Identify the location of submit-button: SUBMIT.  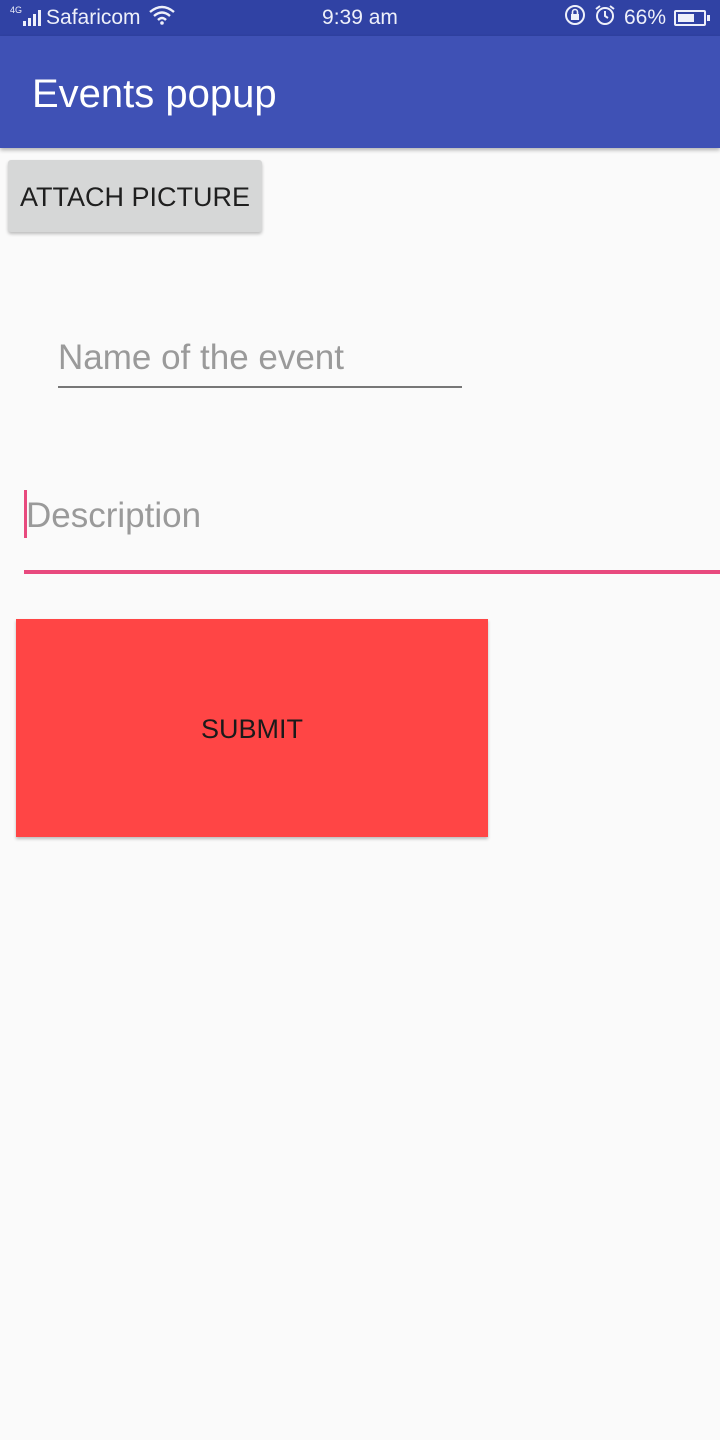
(252, 728).